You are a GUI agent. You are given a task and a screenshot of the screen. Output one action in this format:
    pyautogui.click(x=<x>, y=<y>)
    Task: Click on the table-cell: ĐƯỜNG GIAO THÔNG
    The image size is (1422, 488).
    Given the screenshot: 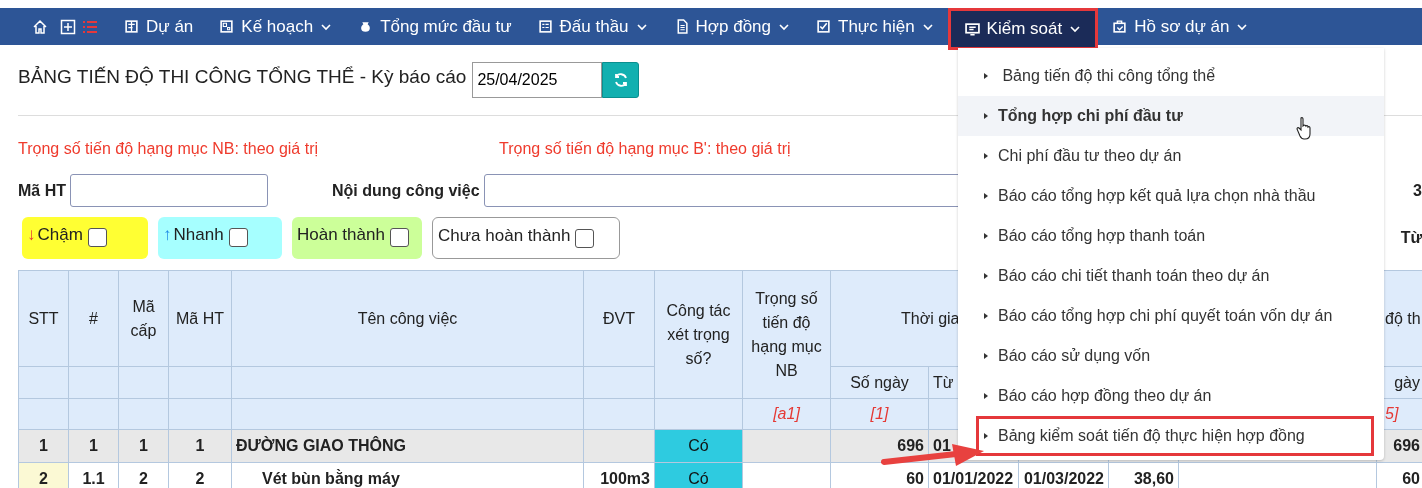 What is the action you would take?
    pyautogui.click(x=407, y=446)
    